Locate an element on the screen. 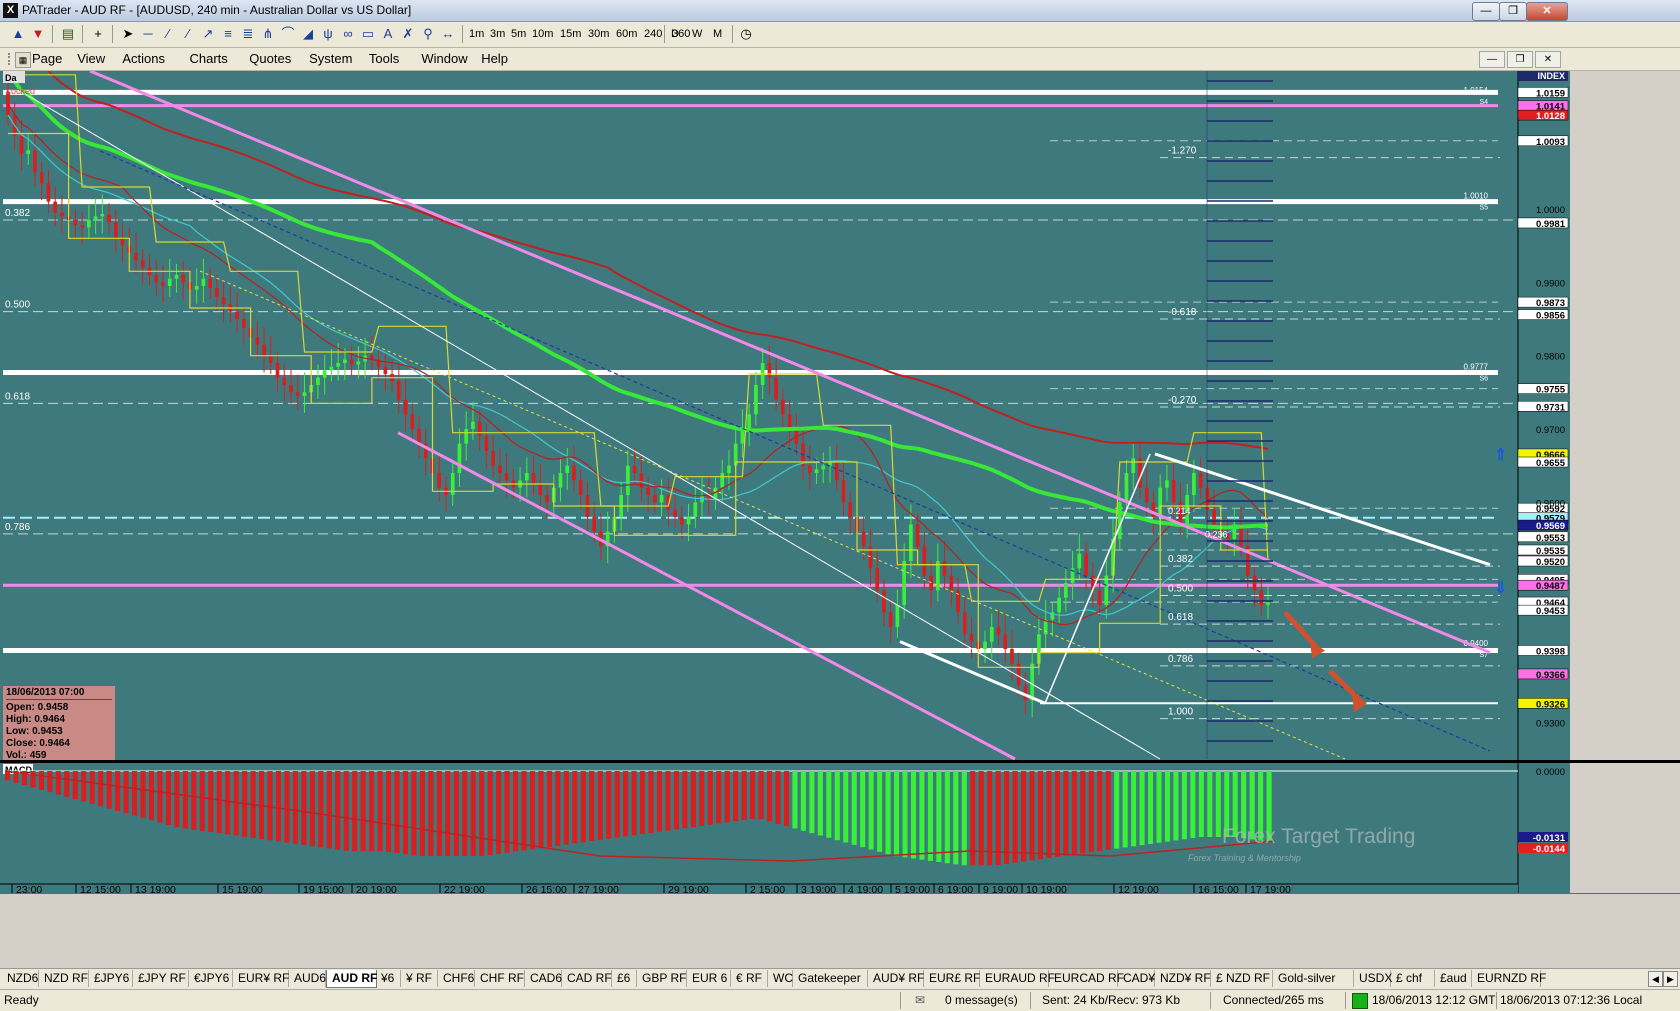 This screenshot has width=1680, height=1011. timeframe-button-240: 240 is located at coordinates (653, 34).